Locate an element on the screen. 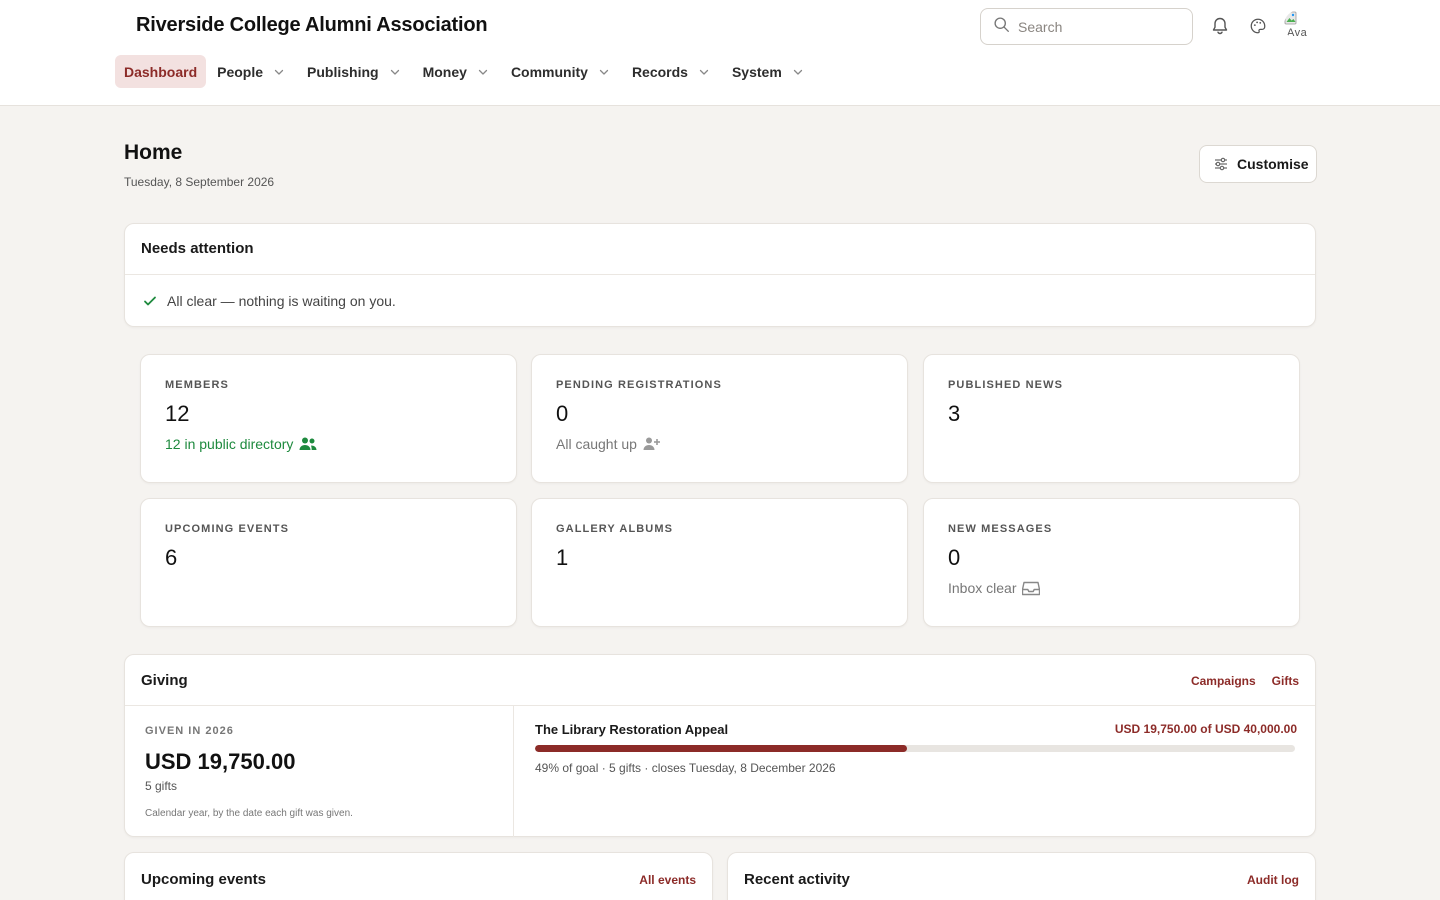 The height and width of the screenshot is (900, 1440). campaign-progress-fill is located at coordinates (721, 748).